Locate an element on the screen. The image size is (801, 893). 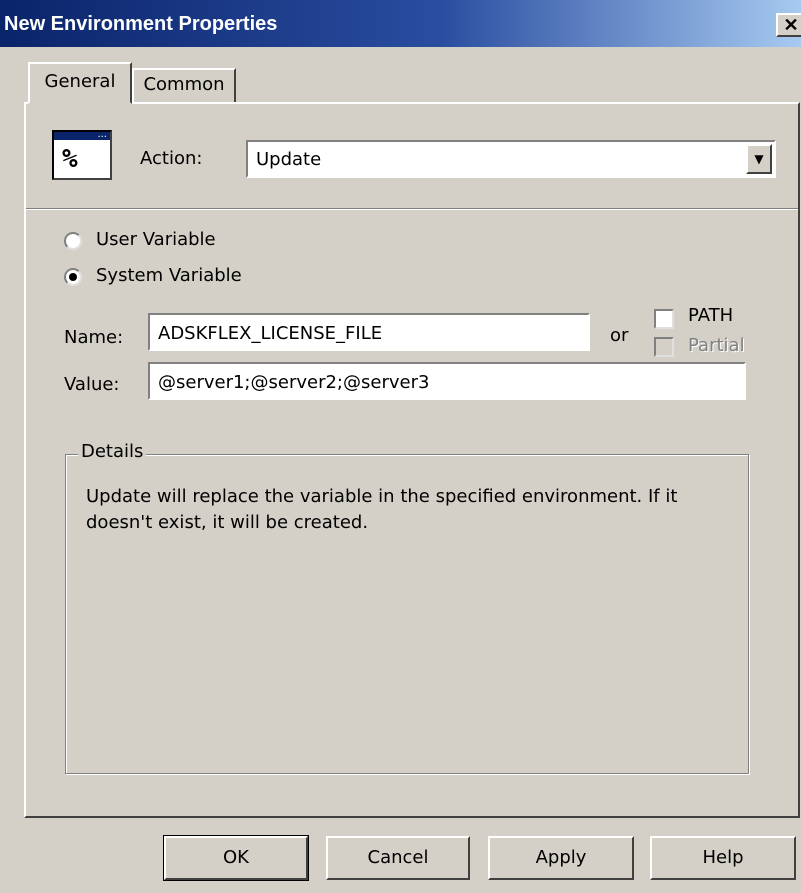
help-button: Help is located at coordinates (723, 858).